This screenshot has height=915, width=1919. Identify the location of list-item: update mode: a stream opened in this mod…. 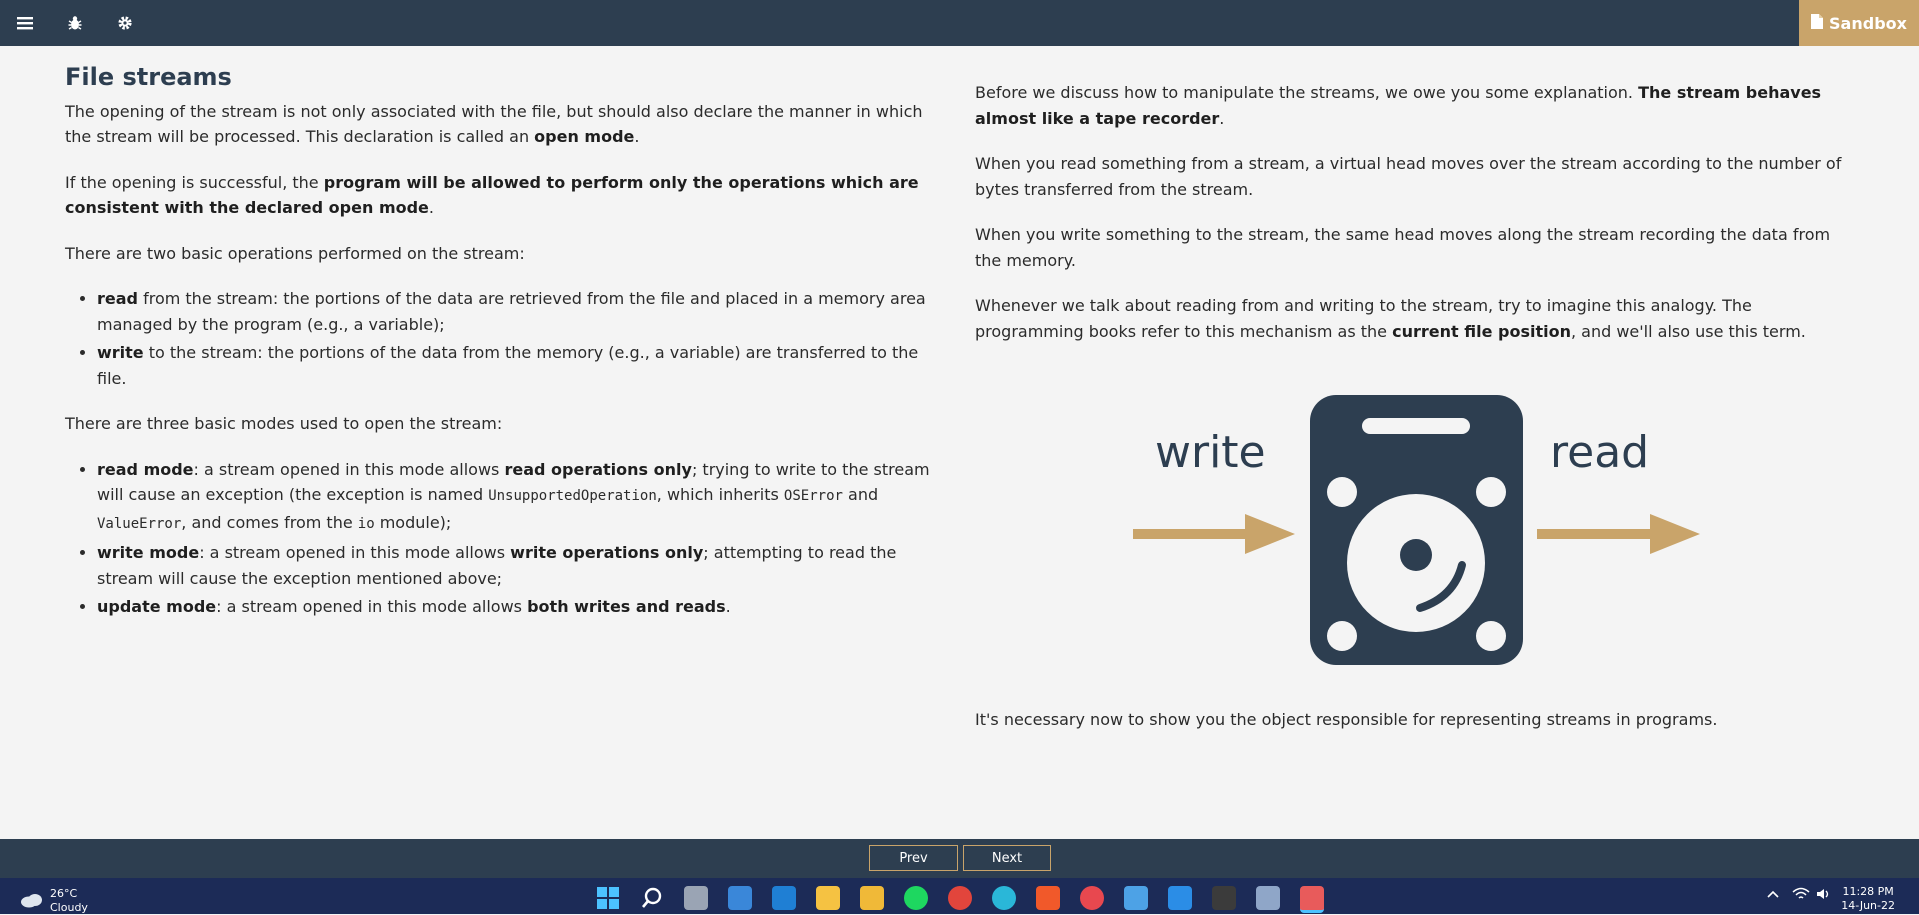
(521, 607).